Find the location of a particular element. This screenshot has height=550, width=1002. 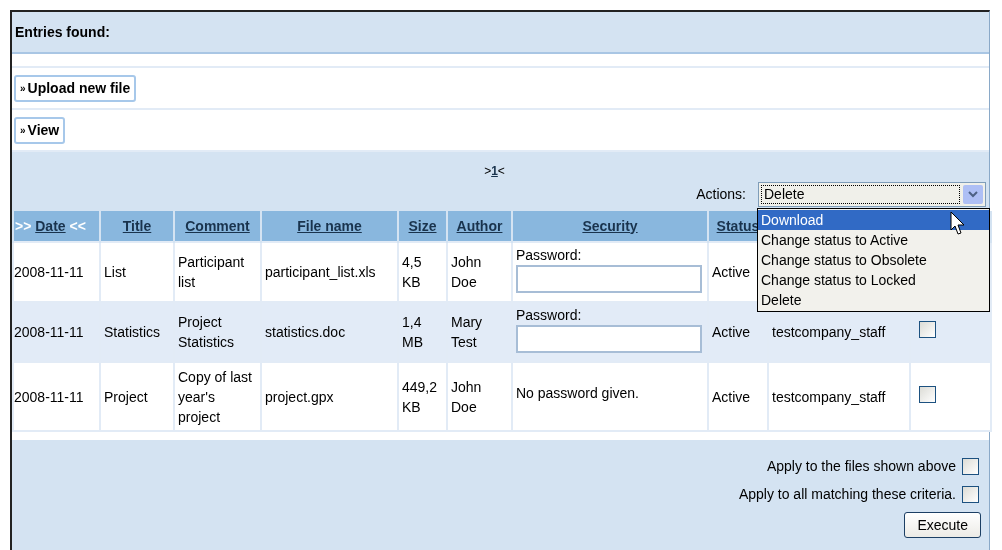

dropdown-option: Download is located at coordinates (873, 220).